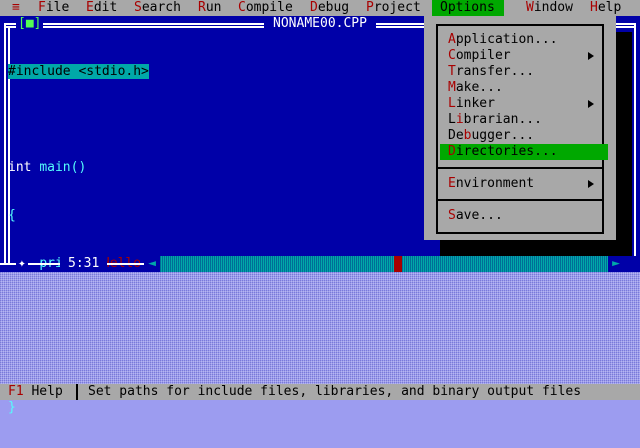 The width and height of the screenshot is (640, 448). What do you see at coordinates (22, 264) in the screenshot?
I see `resize-corner-icon: ✦` at bounding box center [22, 264].